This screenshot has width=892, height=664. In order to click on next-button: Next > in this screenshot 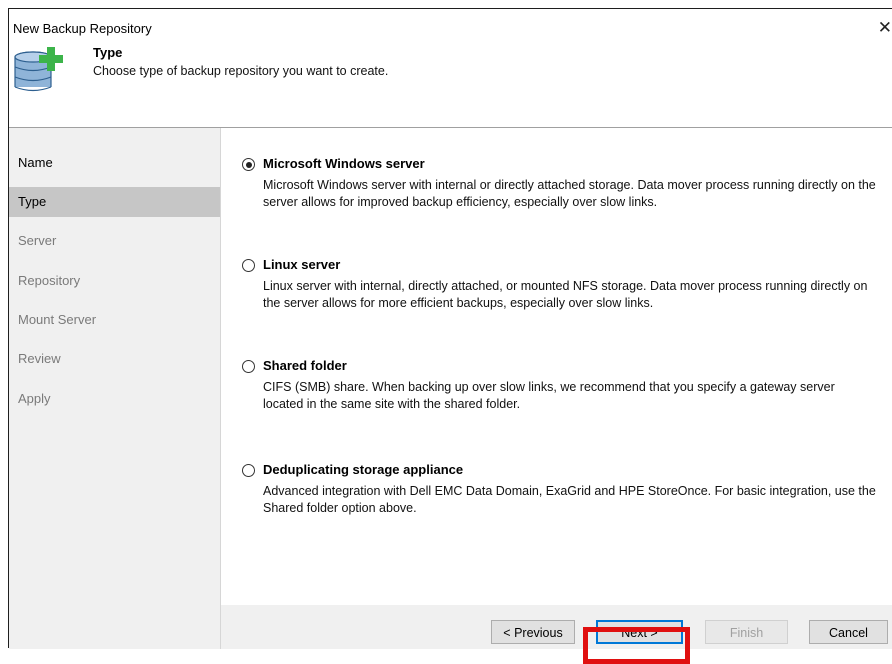, I will do `click(639, 632)`.